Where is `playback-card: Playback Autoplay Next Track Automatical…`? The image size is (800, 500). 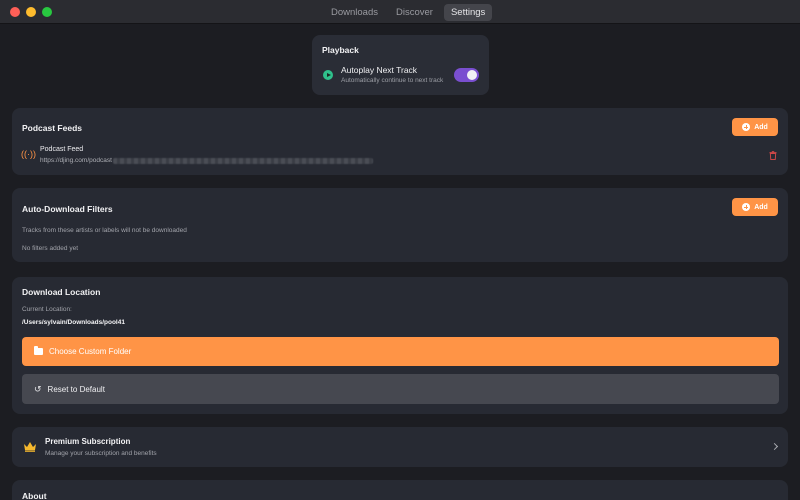
playback-card: Playback Autoplay Next Track Automatical… is located at coordinates (400, 65).